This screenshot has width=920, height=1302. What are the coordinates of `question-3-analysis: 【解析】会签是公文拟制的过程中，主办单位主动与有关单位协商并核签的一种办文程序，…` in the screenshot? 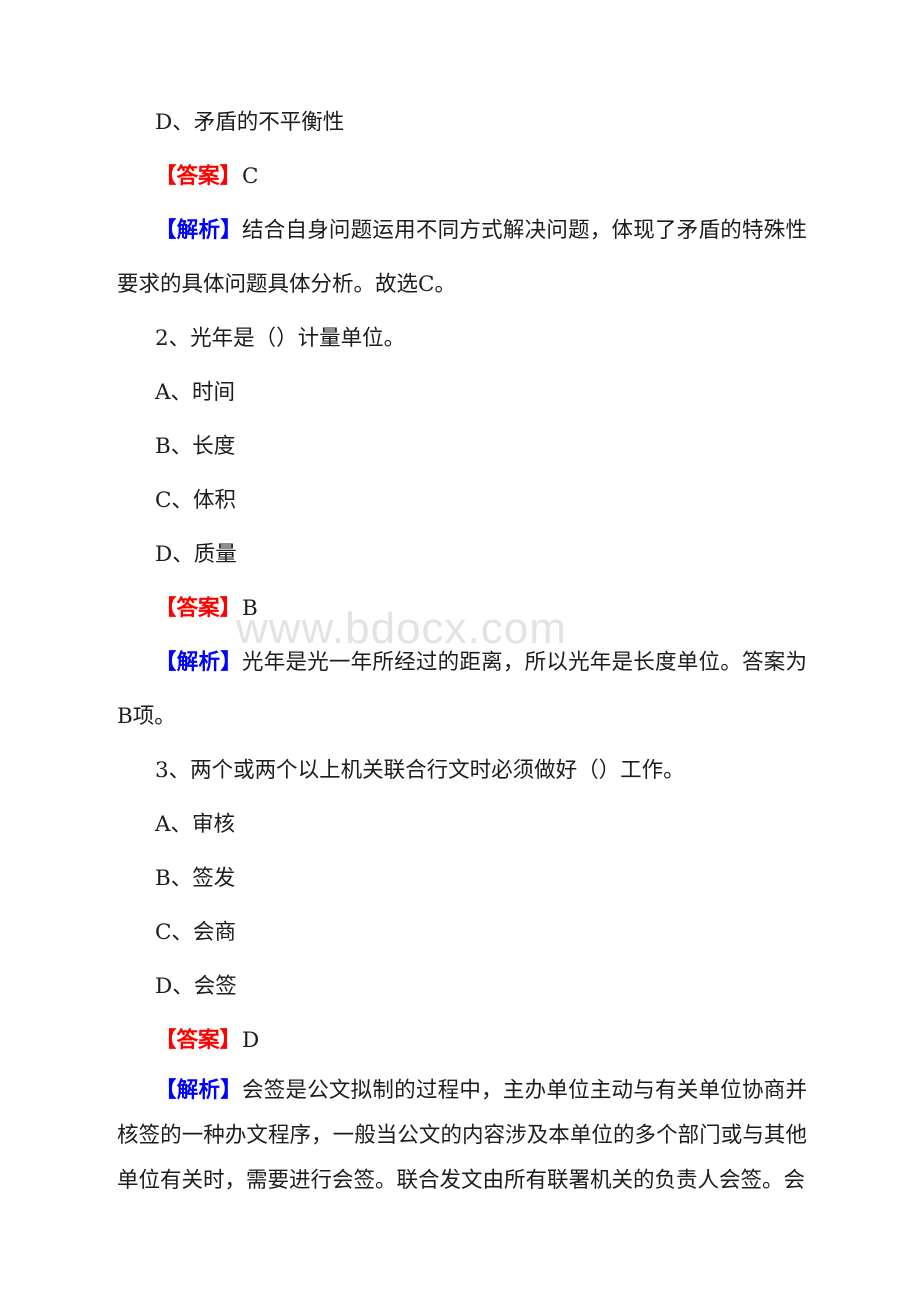 It's located at (462, 1135).